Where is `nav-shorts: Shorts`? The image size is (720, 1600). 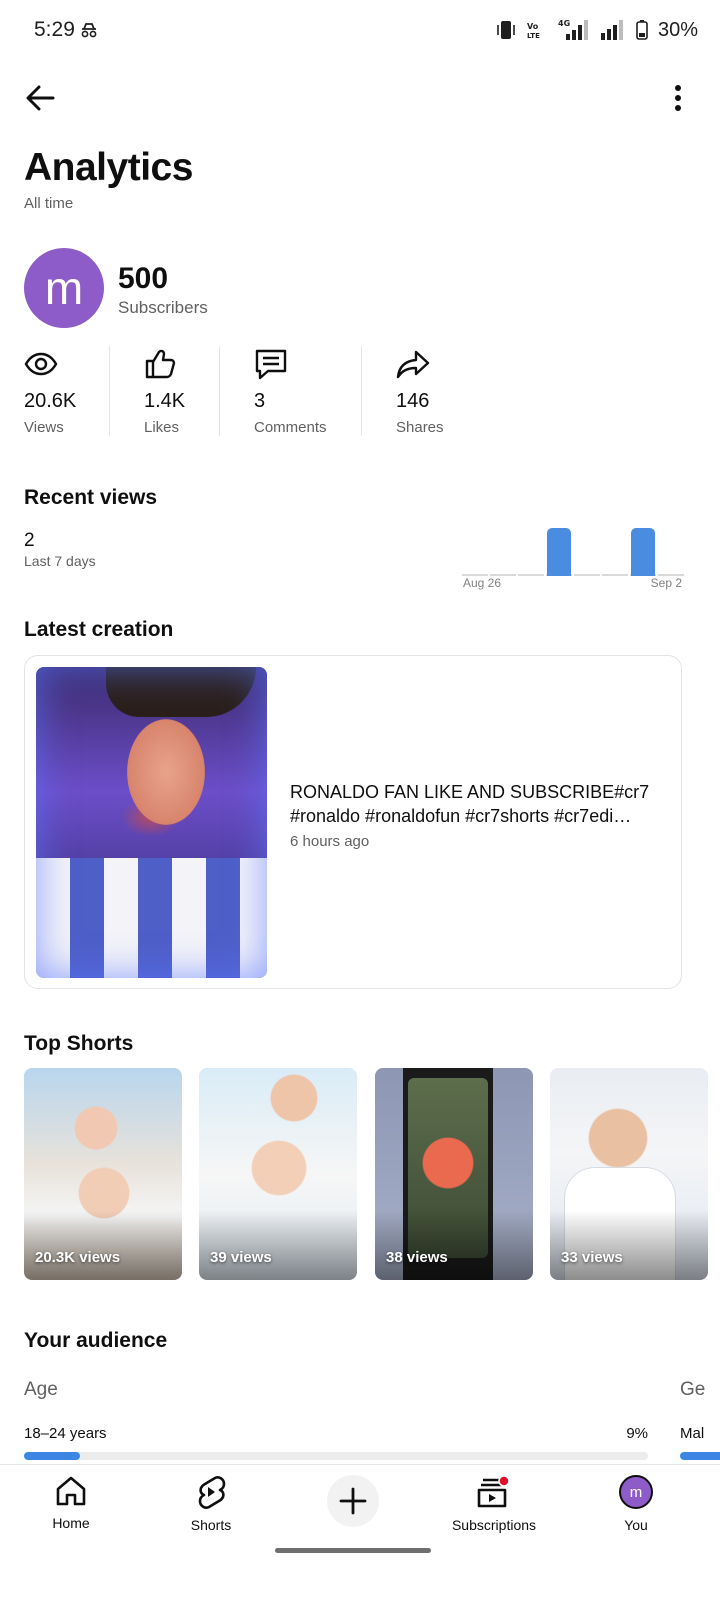 nav-shorts: Shorts is located at coordinates (211, 1504).